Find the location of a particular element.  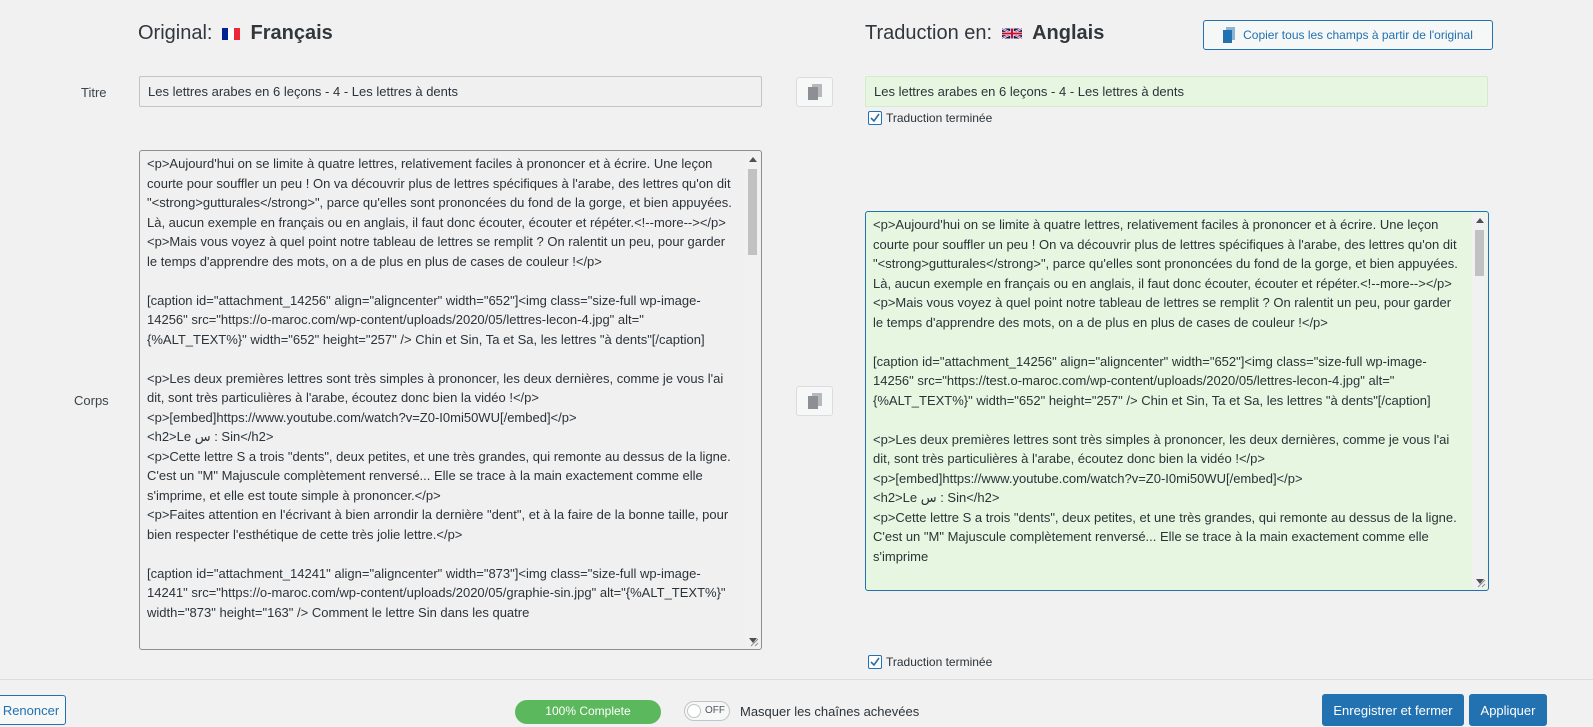

toggle-knob is located at coordinates (694, 711).